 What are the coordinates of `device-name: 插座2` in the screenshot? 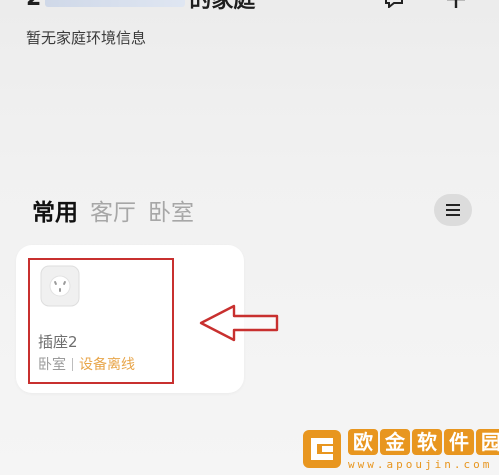 It's located at (58, 342).